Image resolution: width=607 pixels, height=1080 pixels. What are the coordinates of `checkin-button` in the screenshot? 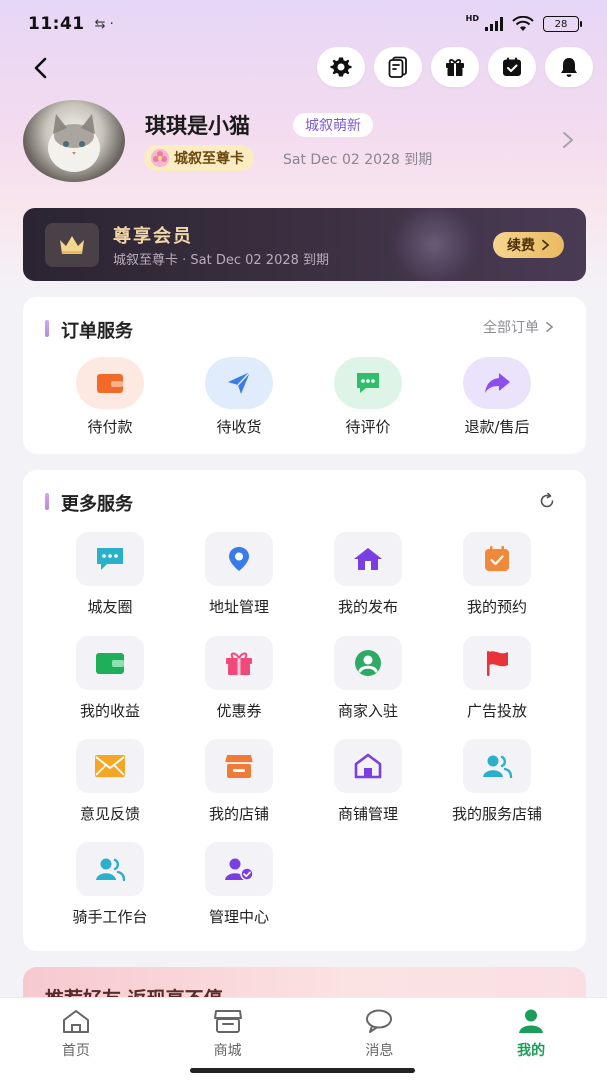 It's located at (512, 67).